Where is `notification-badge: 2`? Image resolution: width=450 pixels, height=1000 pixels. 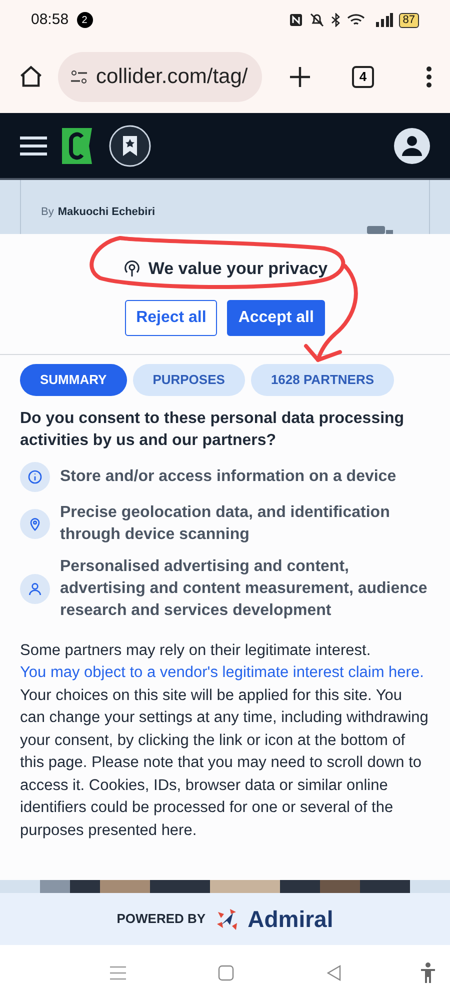
notification-badge: 2 is located at coordinates (84, 20).